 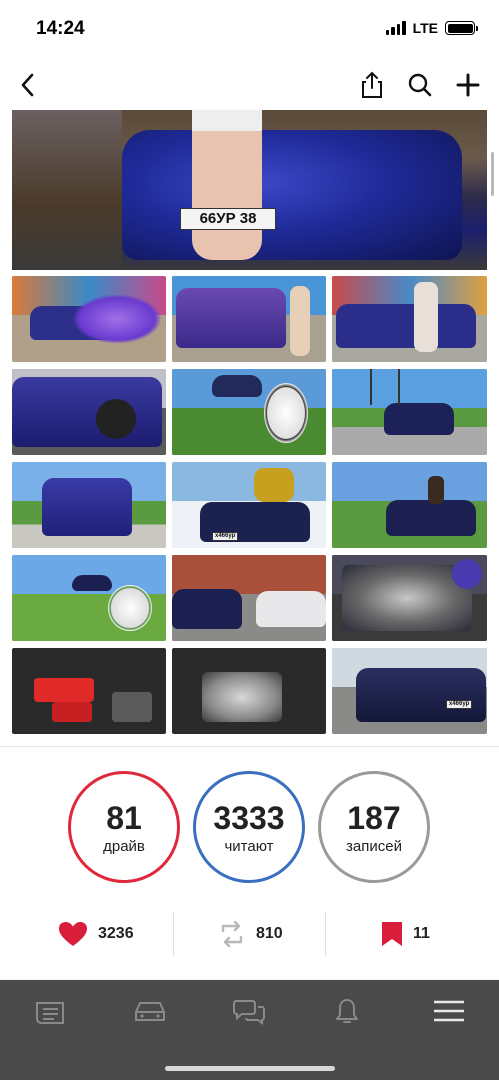 What do you see at coordinates (249, 30) in the screenshot?
I see `status-bar: 14:24 LTE` at bounding box center [249, 30].